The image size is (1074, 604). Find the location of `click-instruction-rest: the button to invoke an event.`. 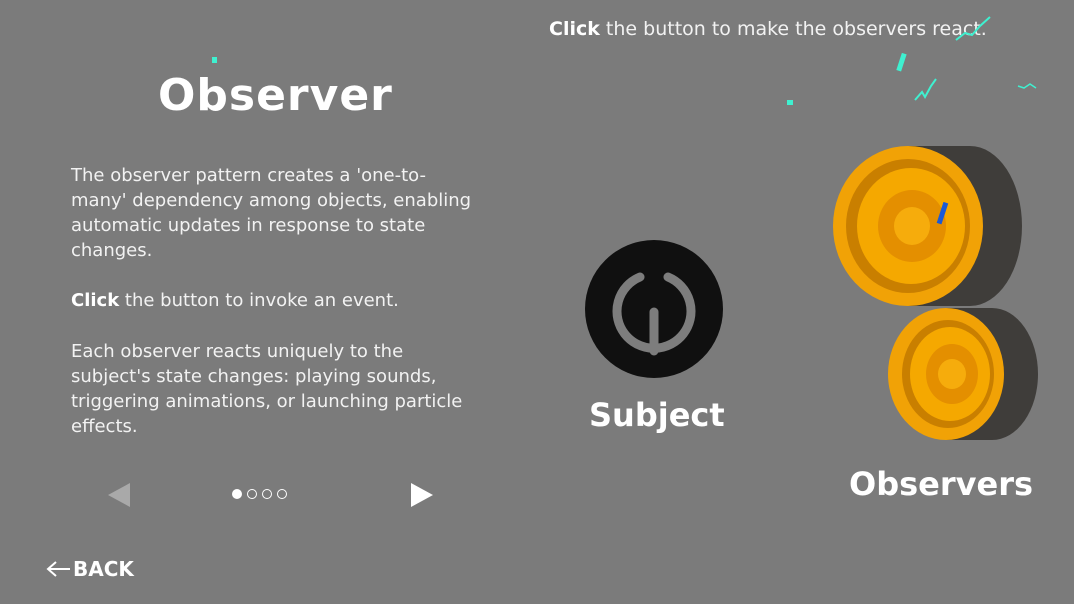

click-instruction-rest: the button to invoke an event. is located at coordinates (259, 300).